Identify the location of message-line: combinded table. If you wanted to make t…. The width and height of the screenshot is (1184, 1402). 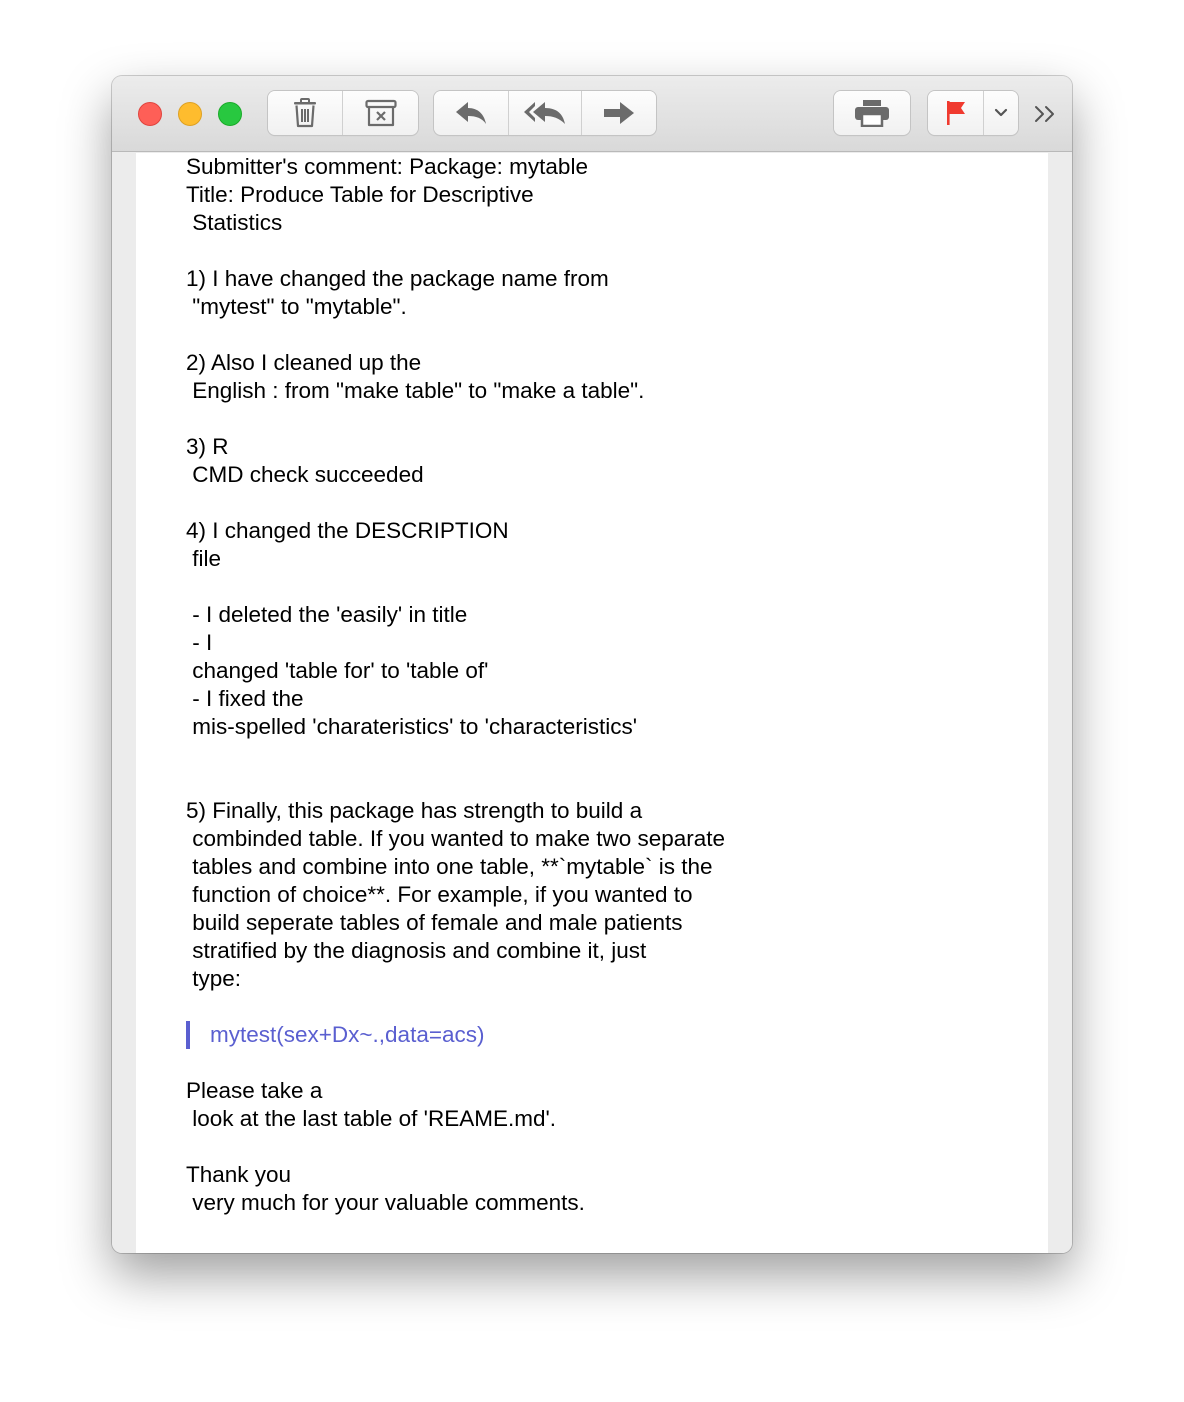
(456, 838).